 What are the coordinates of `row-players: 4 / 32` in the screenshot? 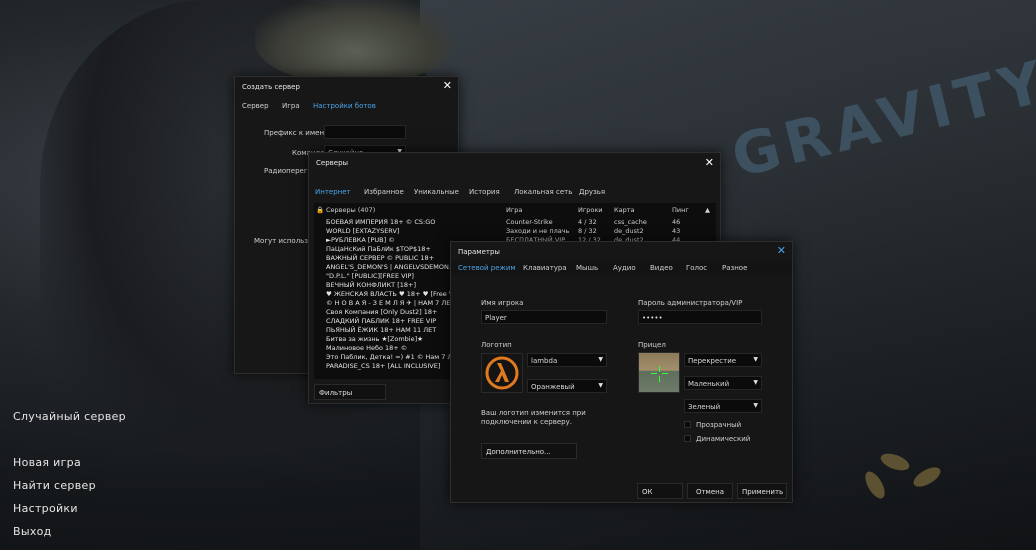 It's located at (587, 222).